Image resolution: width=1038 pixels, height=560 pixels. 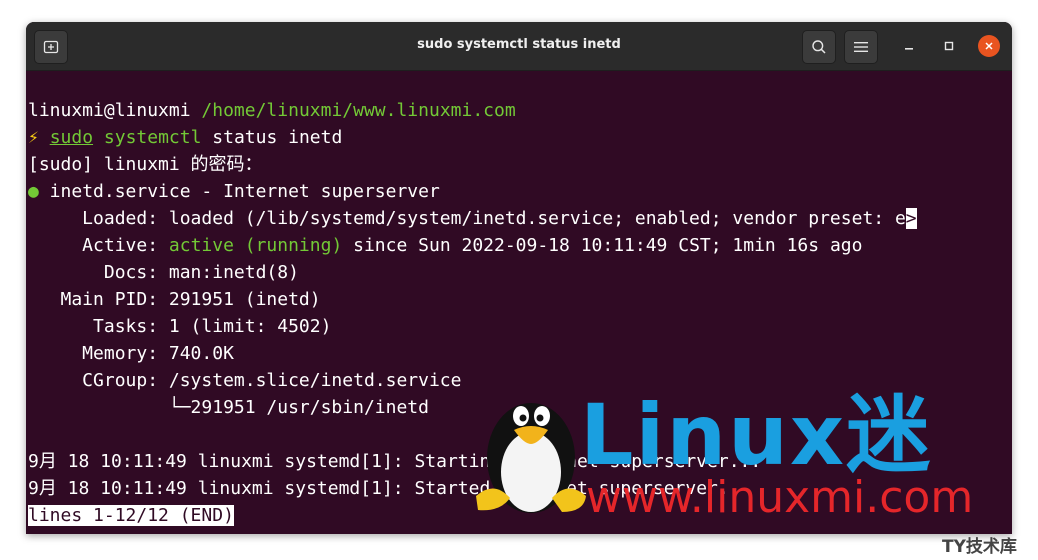 What do you see at coordinates (228, 407) in the screenshot?
I see `cgroup-child-line: └─291951 /usr/sbin/inetd` at bounding box center [228, 407].